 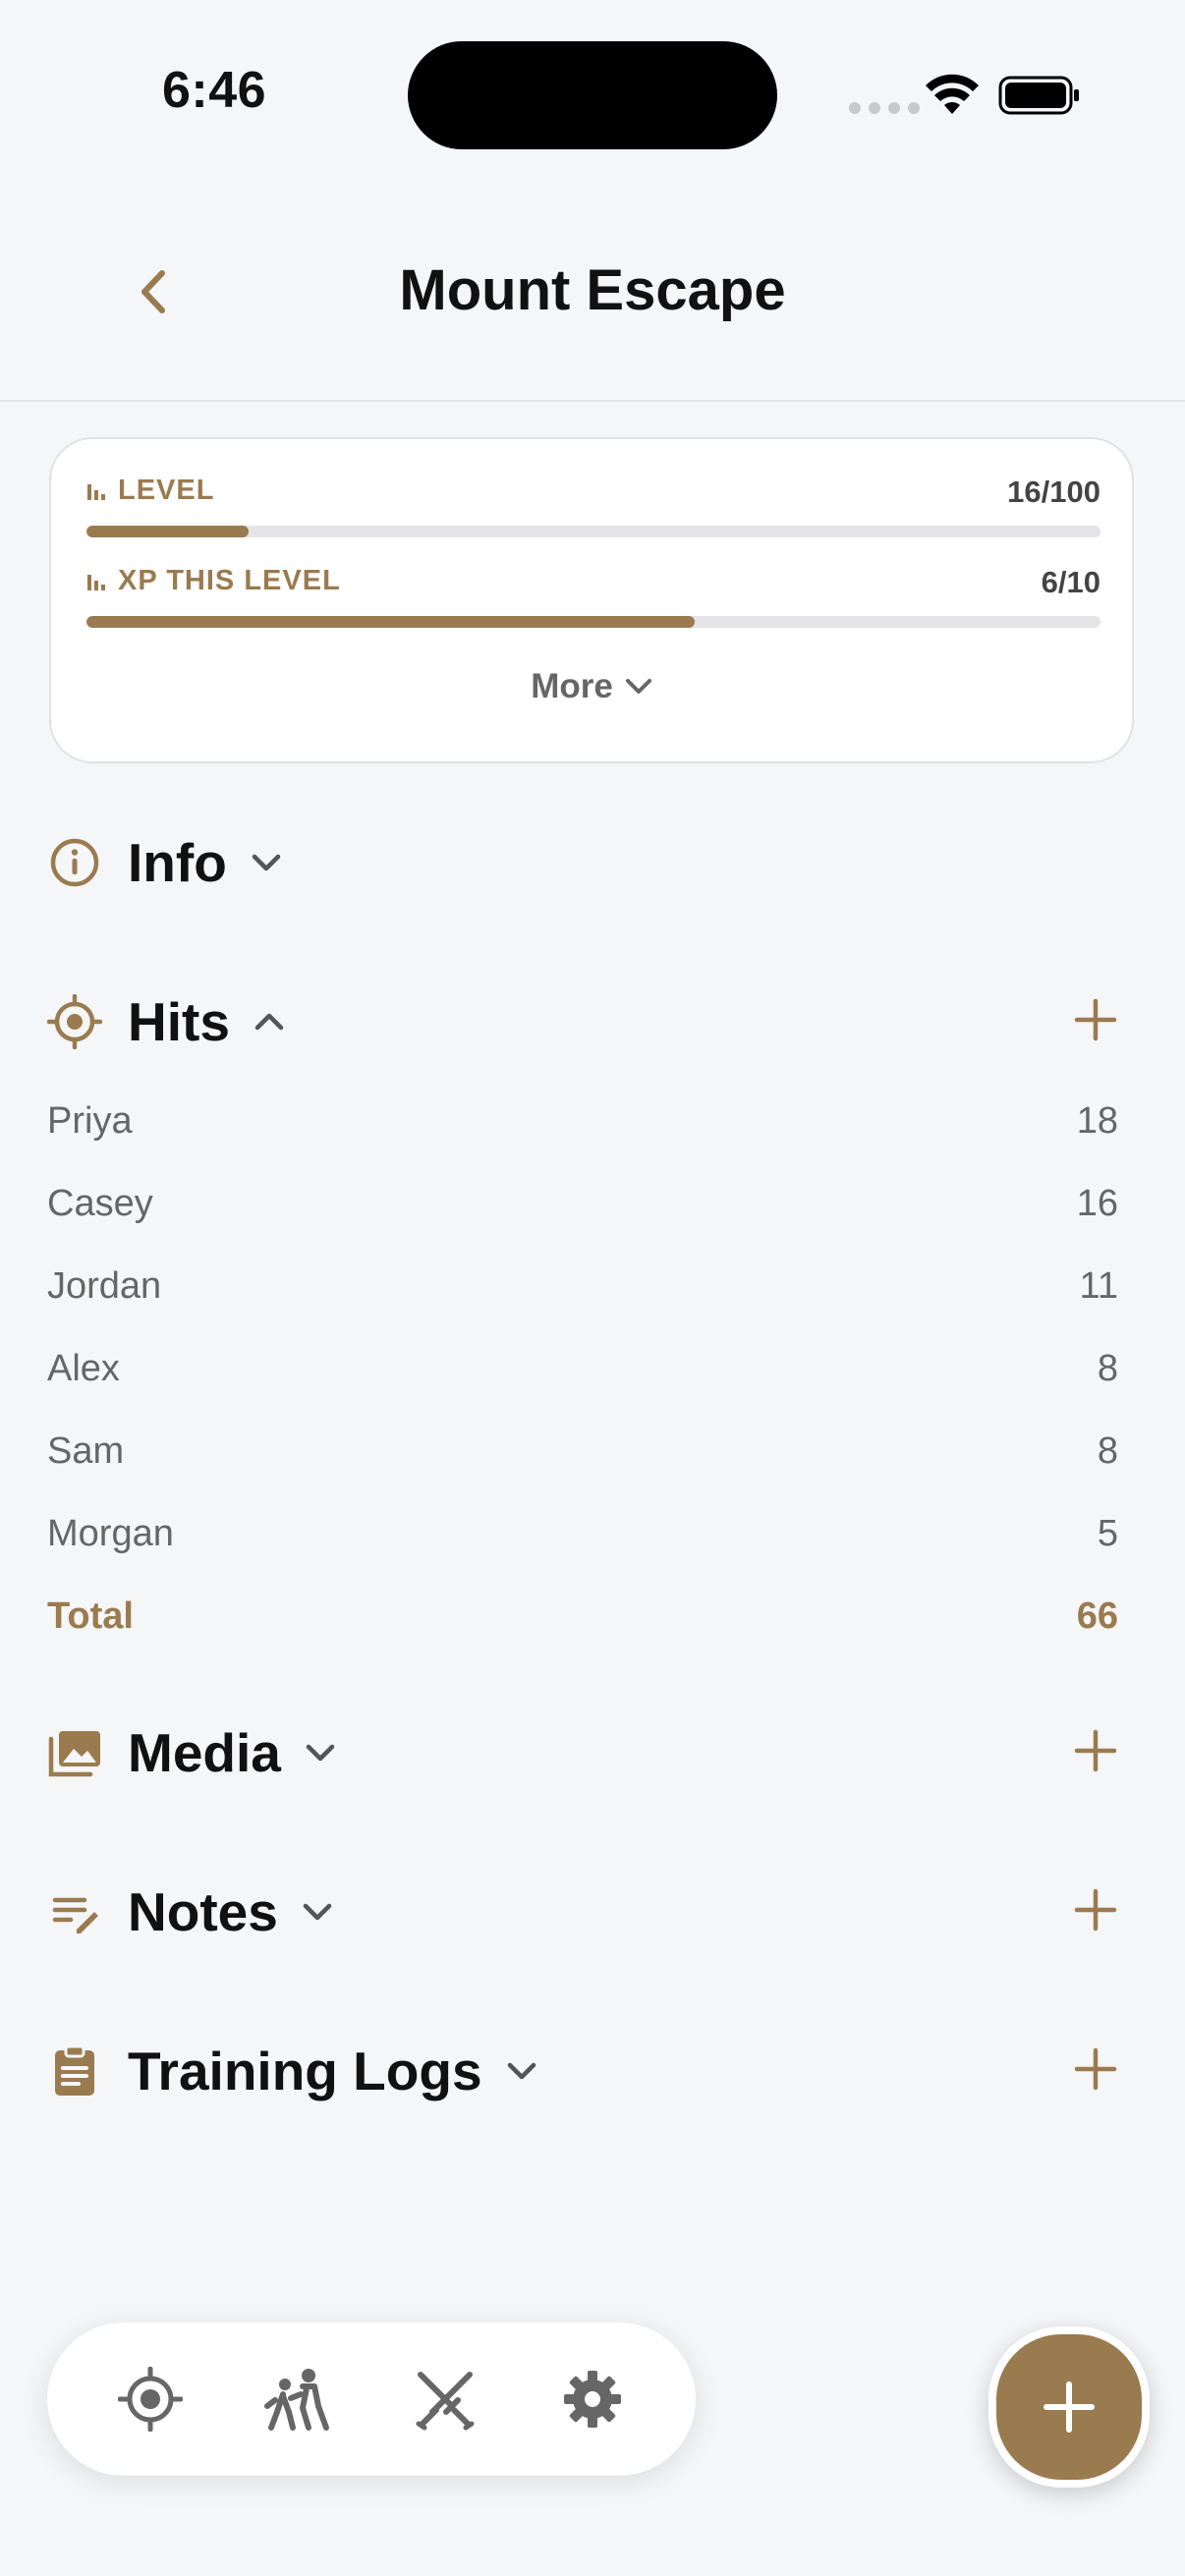 I want to click on hit-count: 16, so click(x=1097, y=1203).